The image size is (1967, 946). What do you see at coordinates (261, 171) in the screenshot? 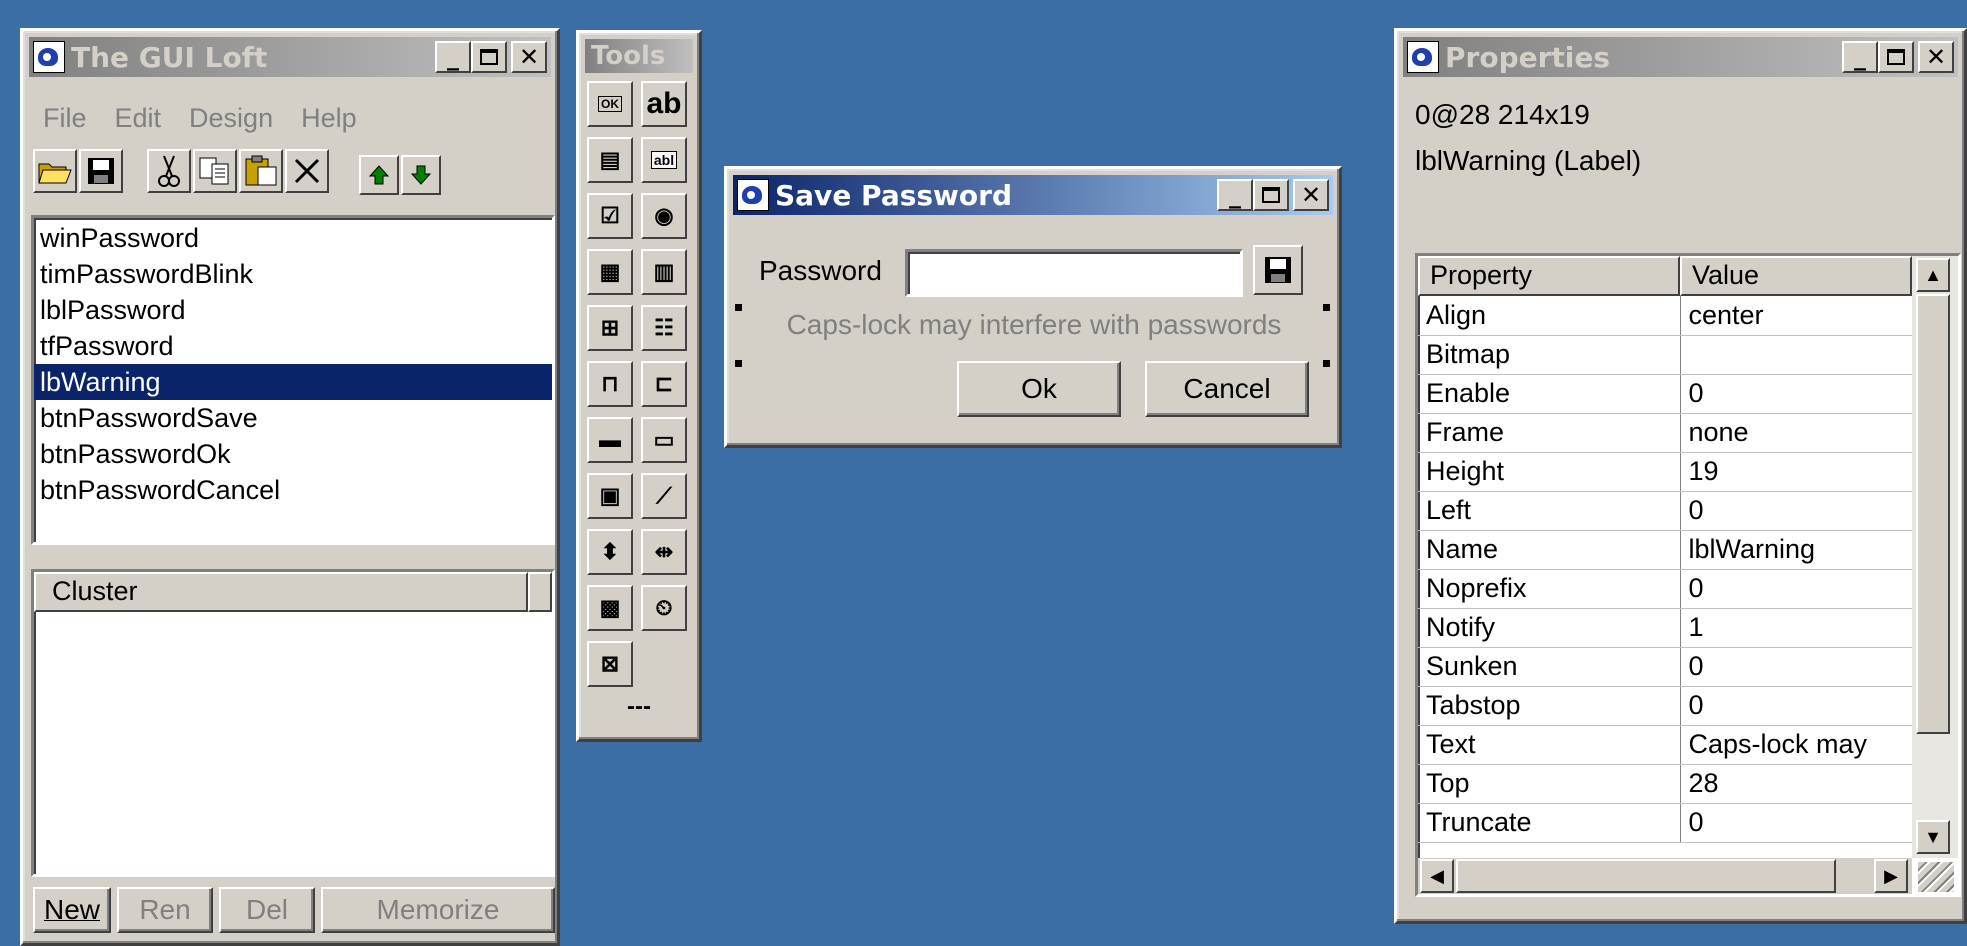
I see `paste-button` at bounding box center [261, 171].